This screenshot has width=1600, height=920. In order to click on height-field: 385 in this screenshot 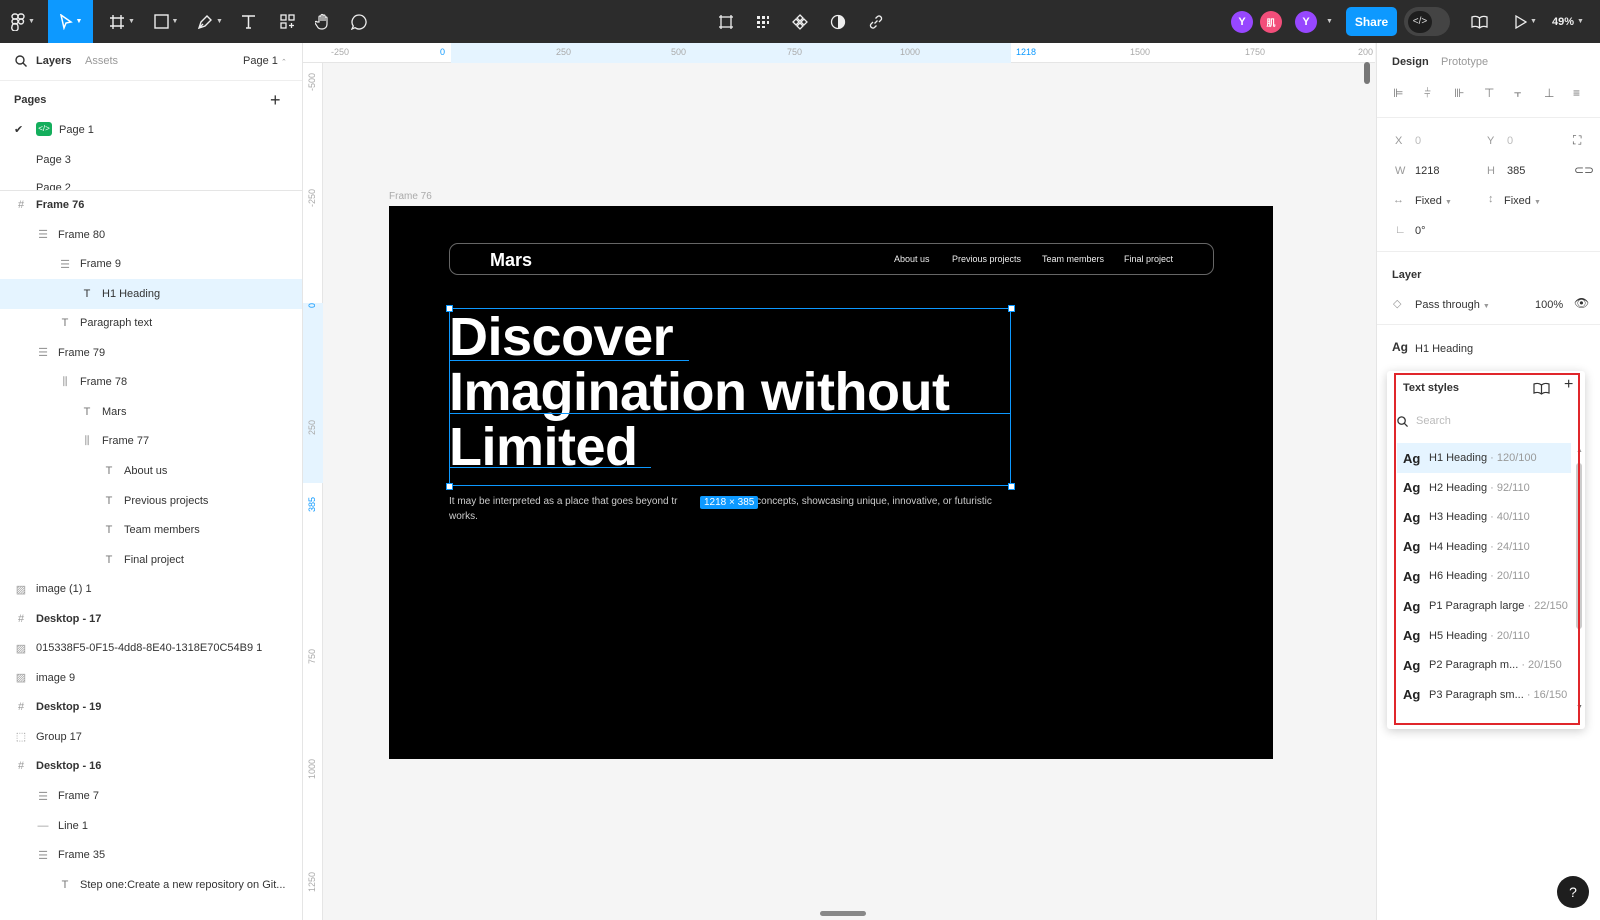, I will do `click(1516, 171)`.